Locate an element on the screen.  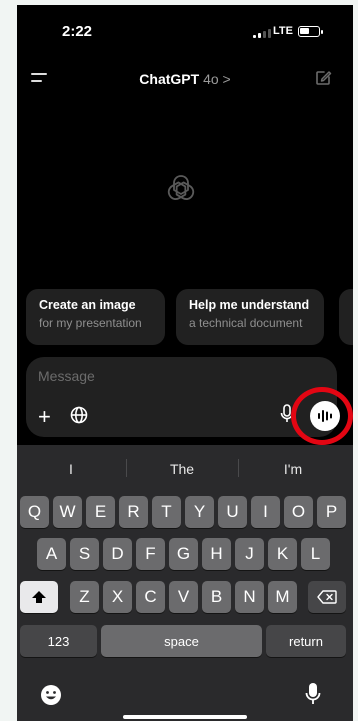
model-name: 4o is located at coordinates (211, 79).